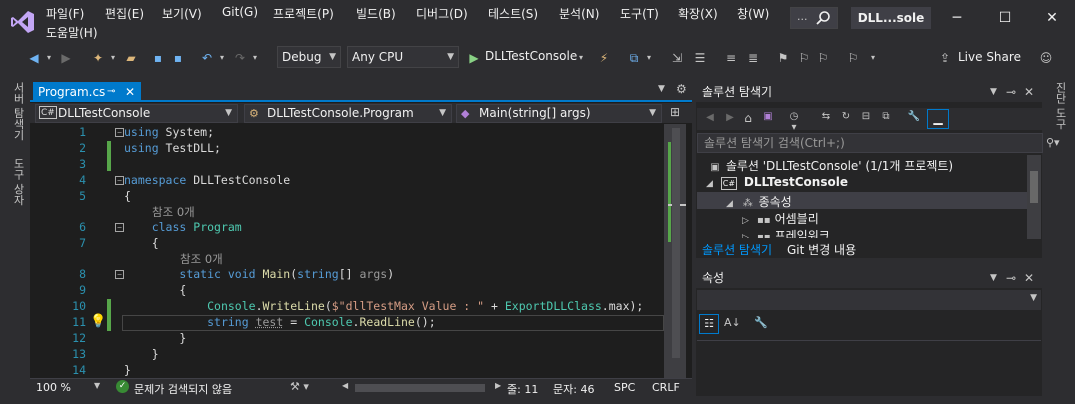 The height and width of the screenshot is (404, 1075). Describe the element at coordinates (98, 58) in the screenshot. I see `new-project-icon: ✦` at that location.